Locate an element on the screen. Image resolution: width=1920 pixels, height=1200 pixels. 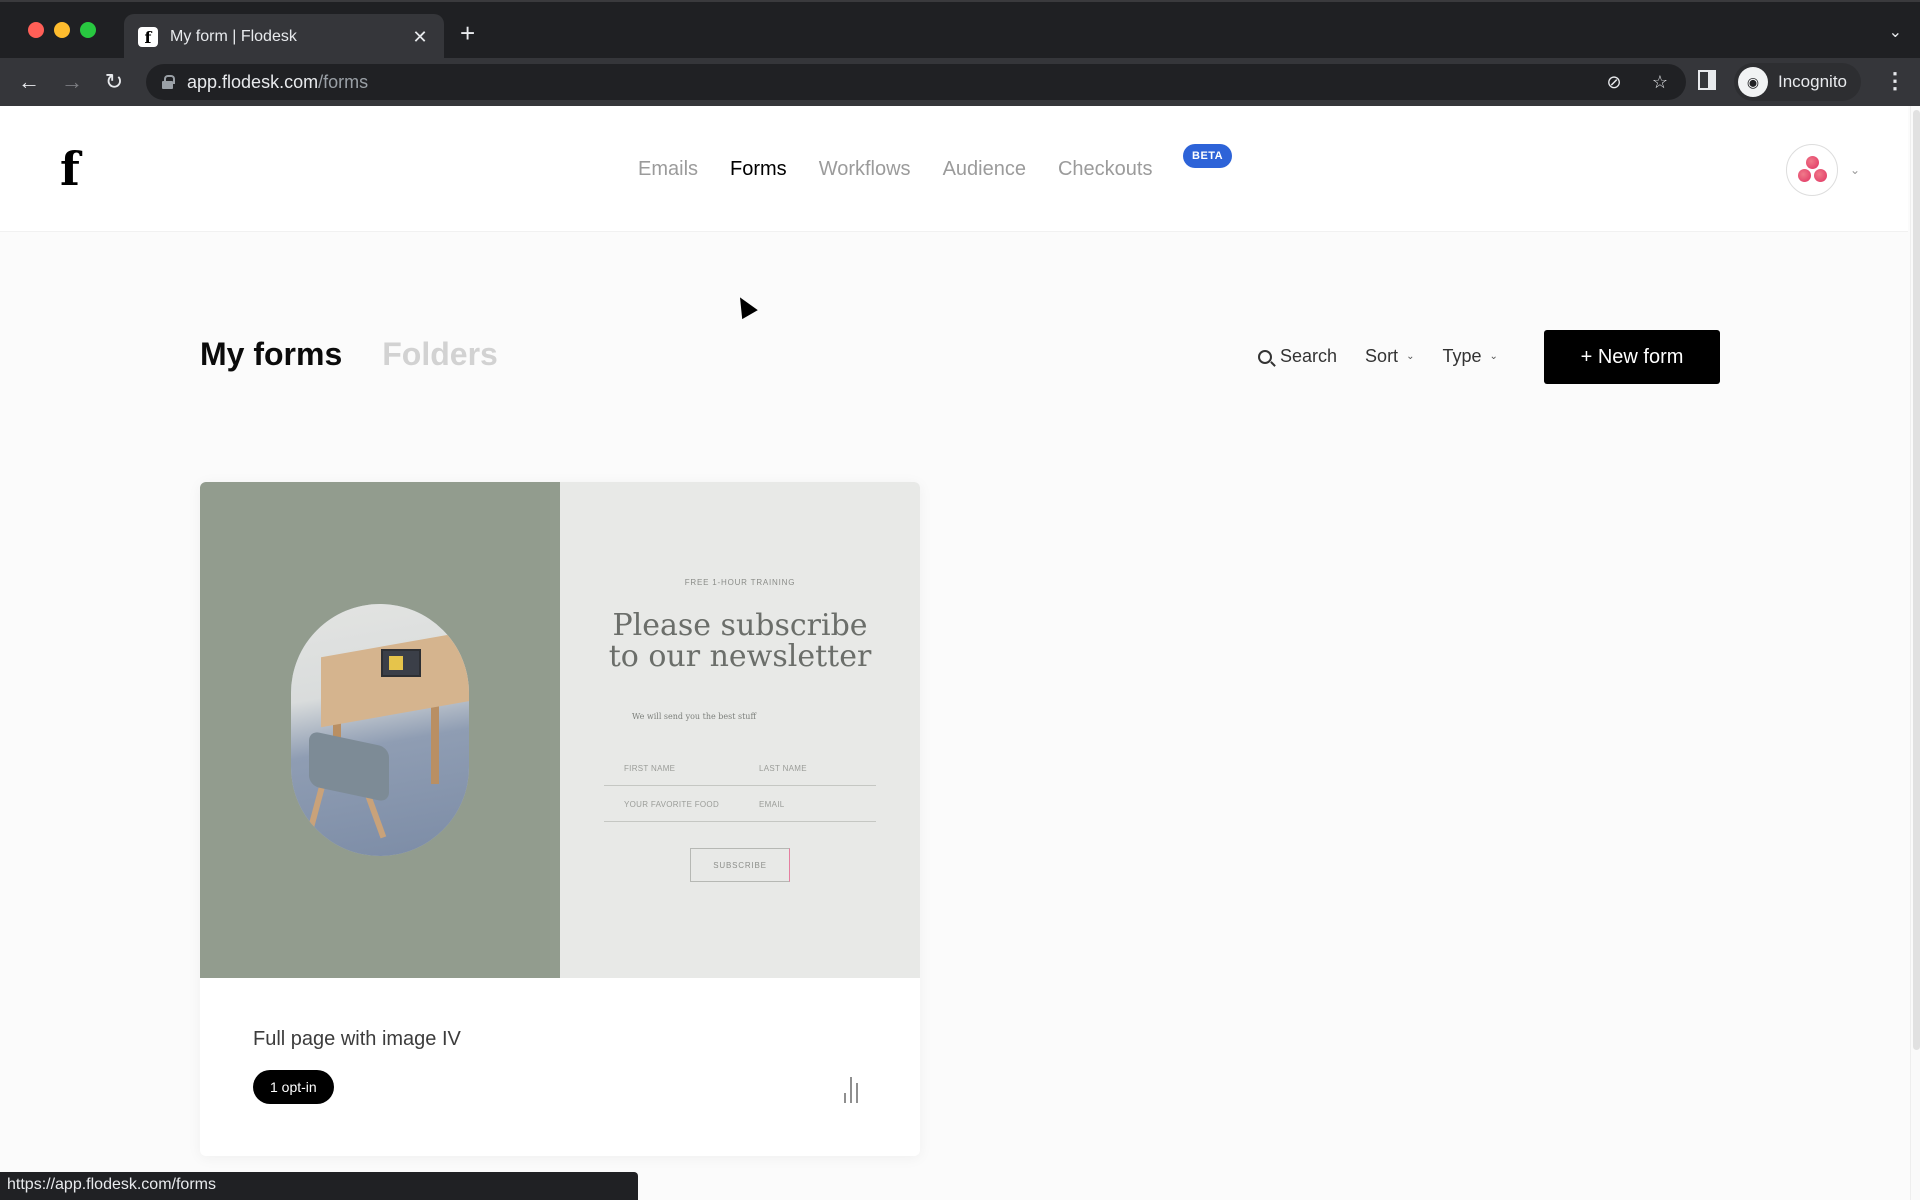
bookmark-star-icon: ☆ is located at coordinates (1660, 82).